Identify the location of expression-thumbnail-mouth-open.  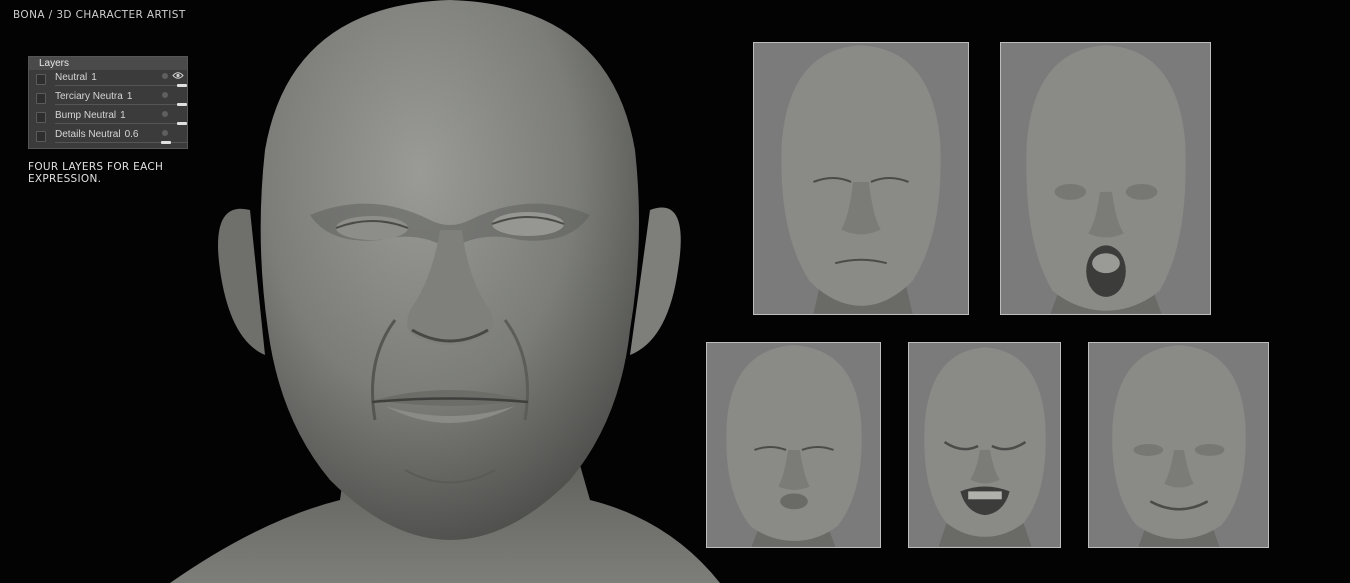
(1105, 178).